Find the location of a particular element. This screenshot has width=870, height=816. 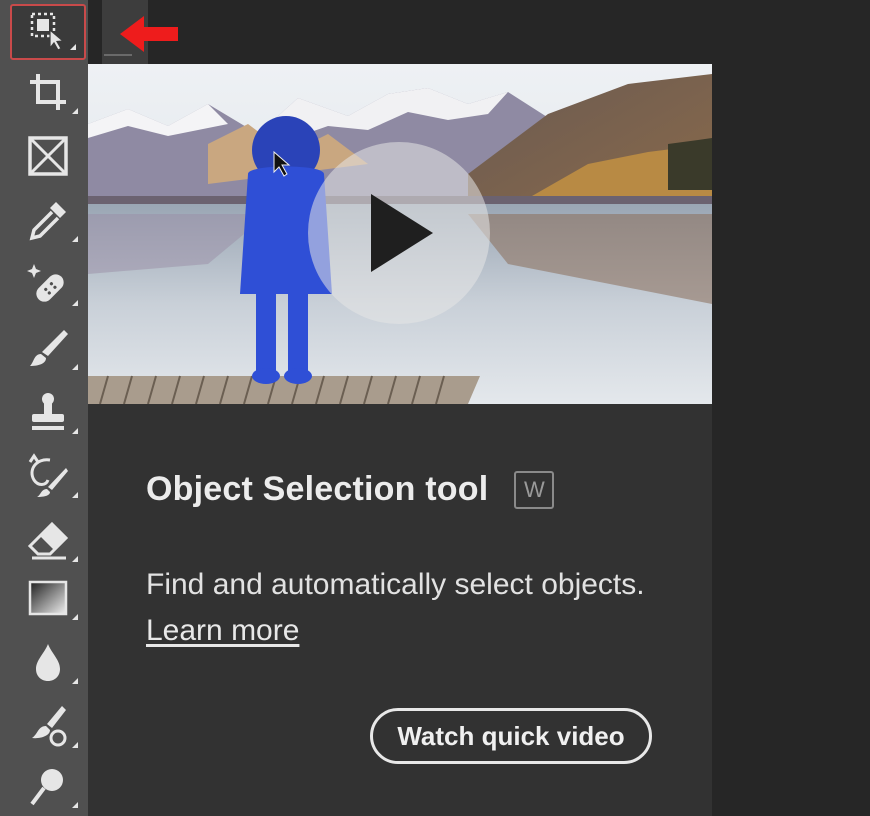

clone-stamp-icon is located at coordinates (48, 414).